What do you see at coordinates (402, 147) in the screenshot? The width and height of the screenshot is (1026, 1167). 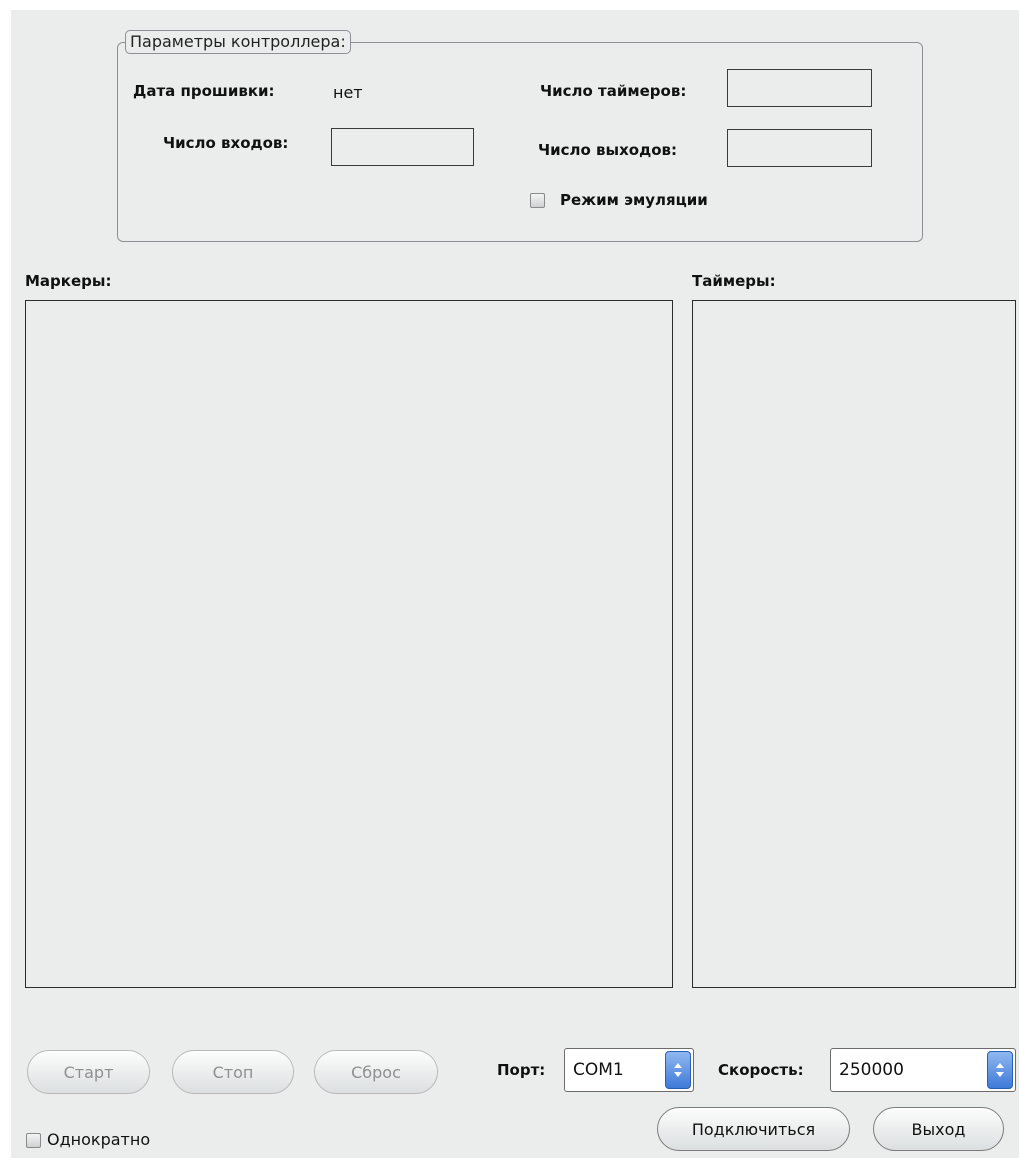 I see `inputs-count-field` at bounding box center [402, 147].